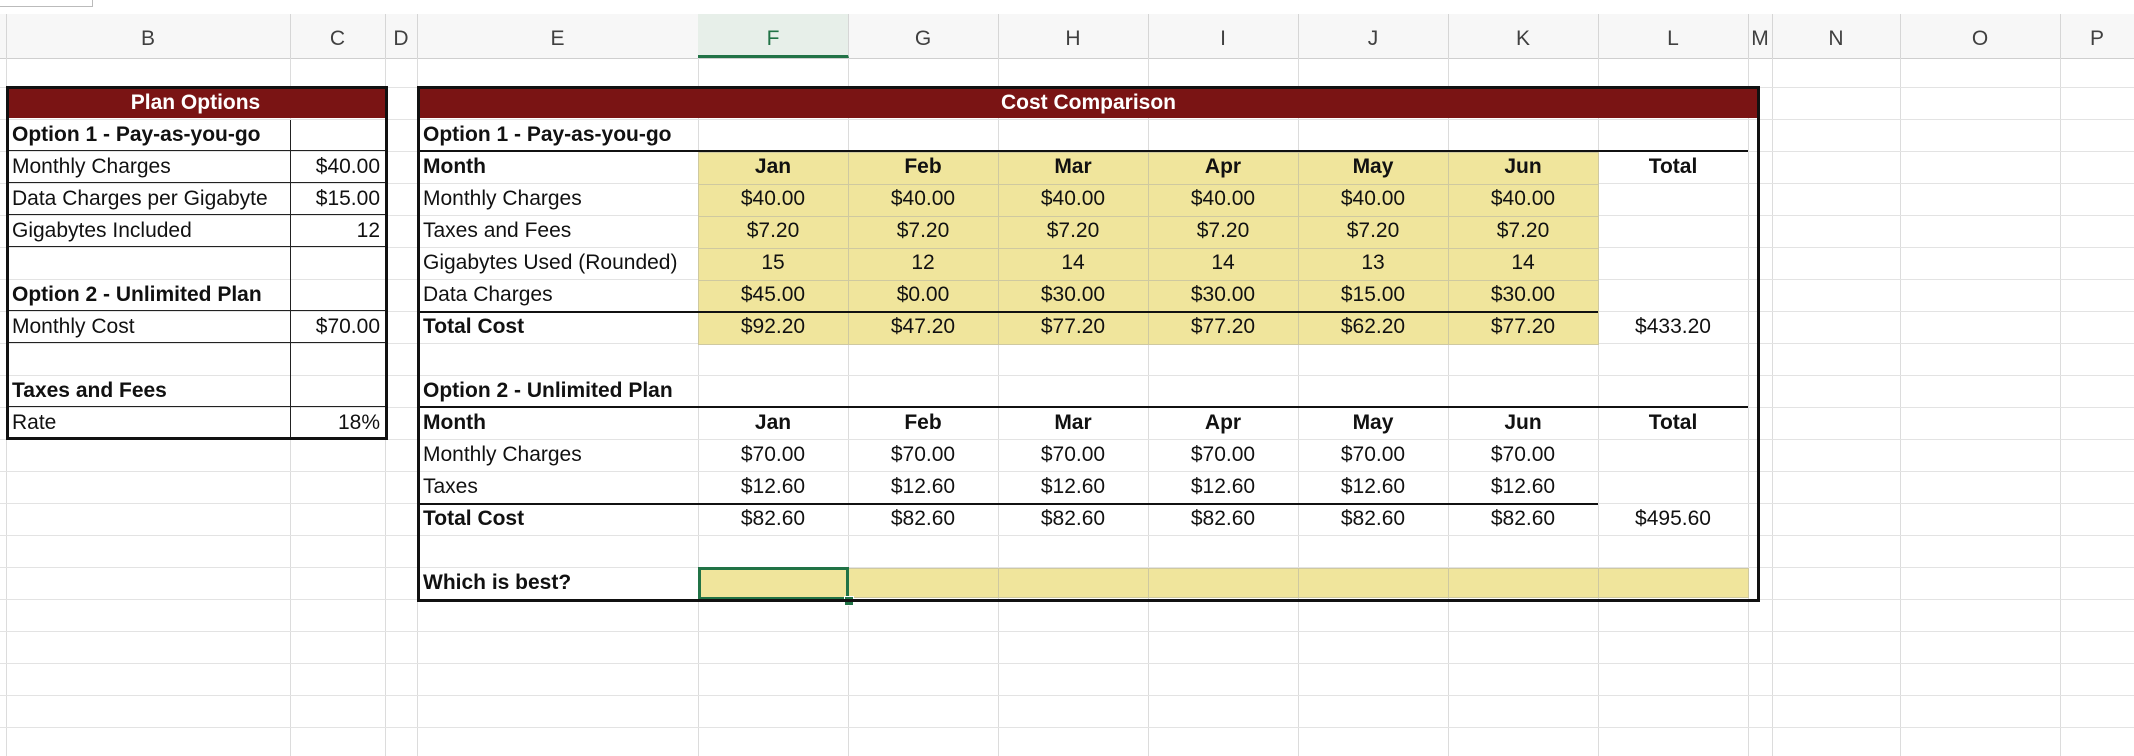  What do you see at coordinates (1373, 36) in the screenshot?
I see `column-header-j: J` at bounding box center [1373, 36].